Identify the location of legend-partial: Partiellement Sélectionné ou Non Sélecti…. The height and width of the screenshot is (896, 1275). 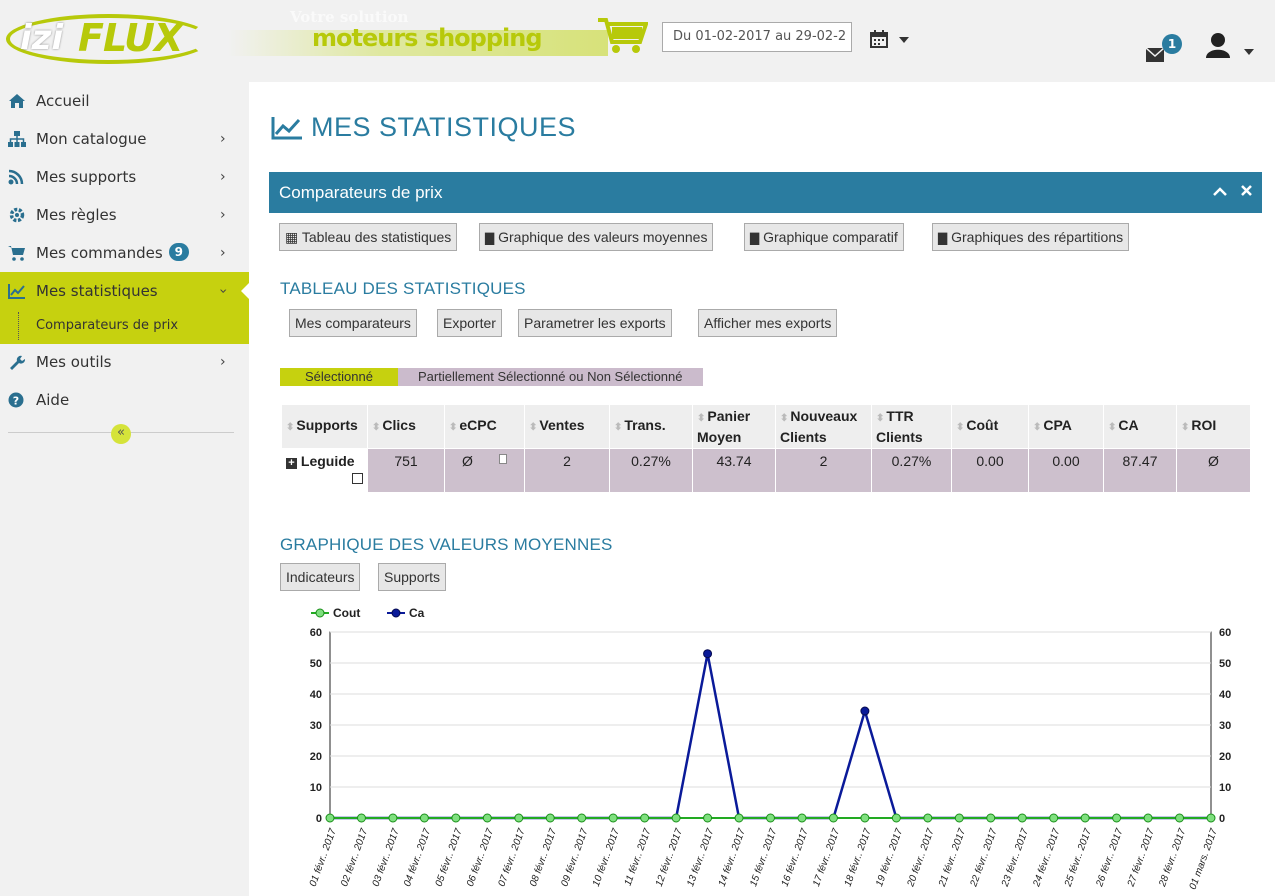
(550, 377).